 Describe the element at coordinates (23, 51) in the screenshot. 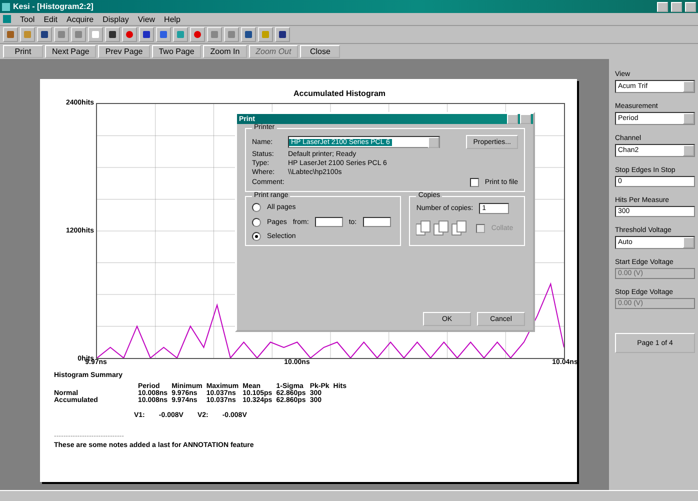

I see `toolbar-button: Print` at that location.